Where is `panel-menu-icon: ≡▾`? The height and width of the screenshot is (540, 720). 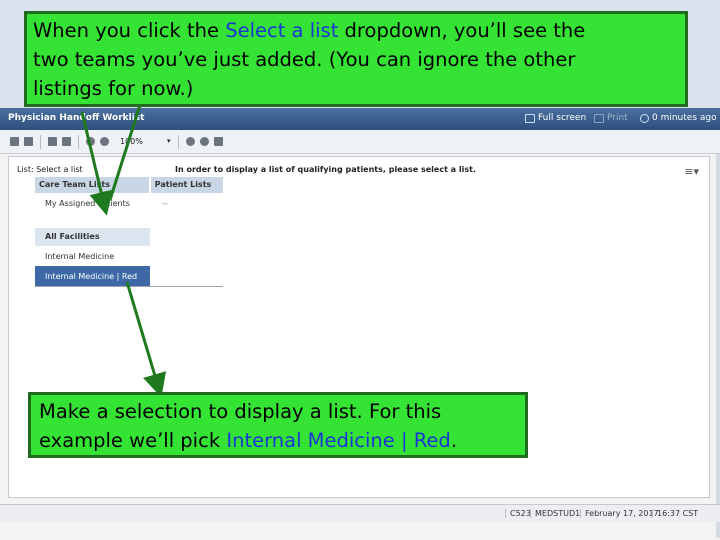 panel-menu-icon: ≡▾ is located at coordinates (691, 171).